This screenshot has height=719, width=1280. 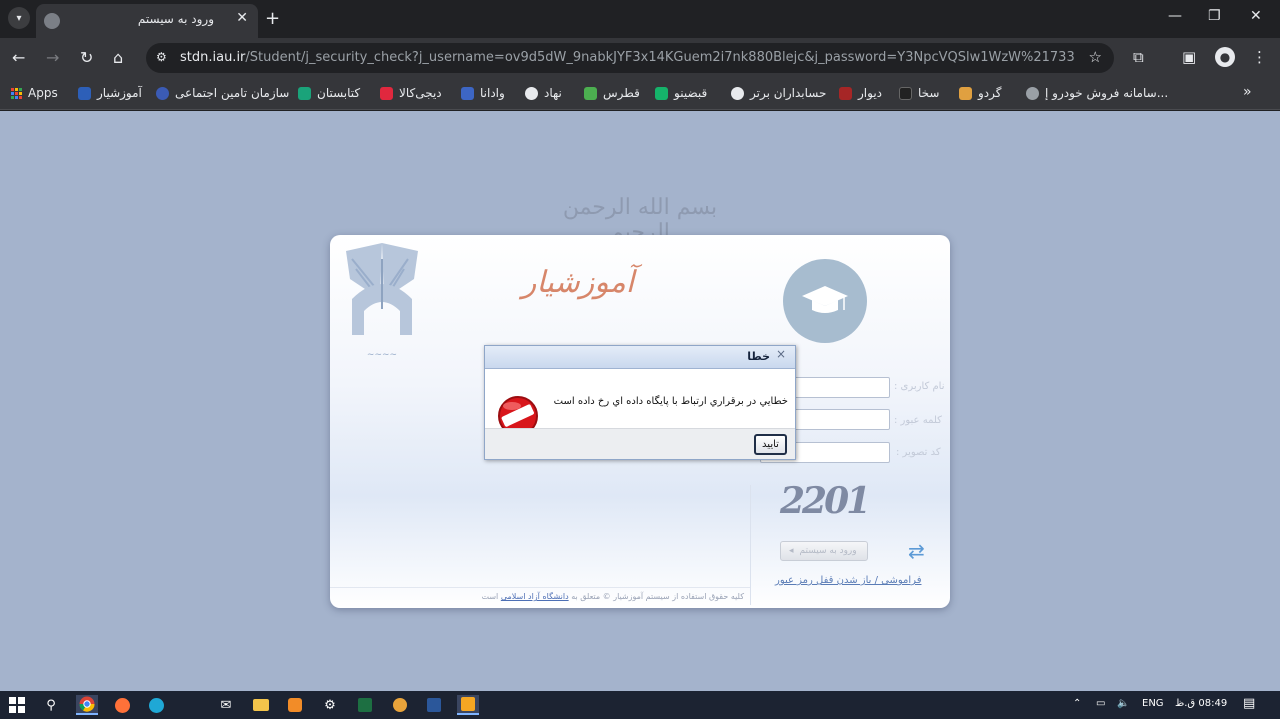 What do you see at coordinates (681, 93) in the screenshot?
I see `bookmark-ghabzino: قبضینو` at bounding box center [681, 93].